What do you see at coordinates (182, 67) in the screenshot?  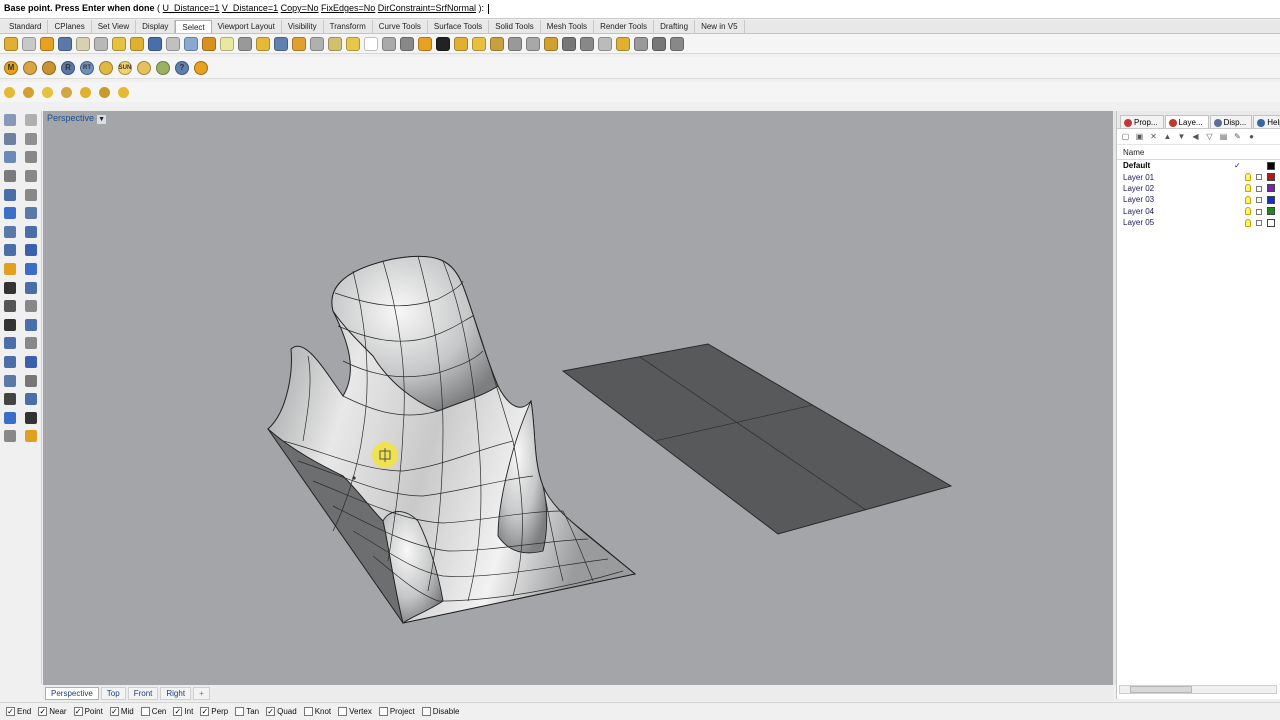 I see `help-icon: ?` at bounding box center [182, 67].